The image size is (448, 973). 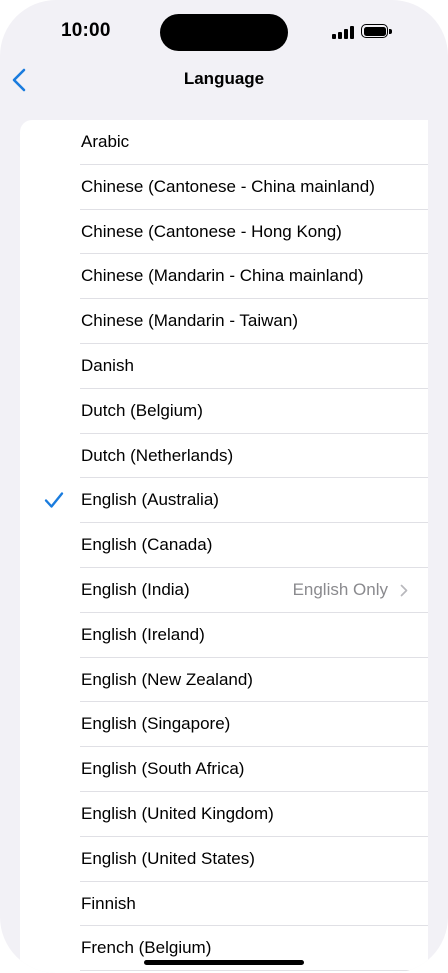 I want to click on cellular-signal-icon, so click(x=343, y=32).